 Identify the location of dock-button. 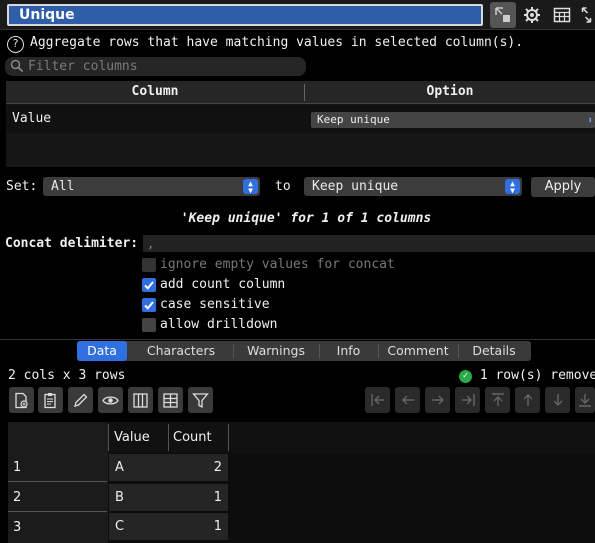
(503, 15).